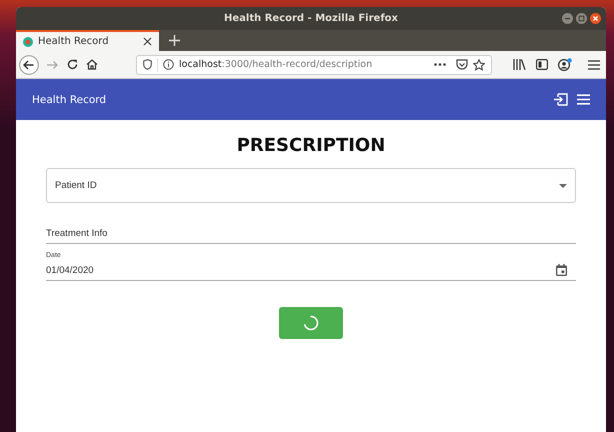  What do you see at coordinates (462, 64) in the screenshot?
I see `pocket-icon` at bounding box center [462, 64].